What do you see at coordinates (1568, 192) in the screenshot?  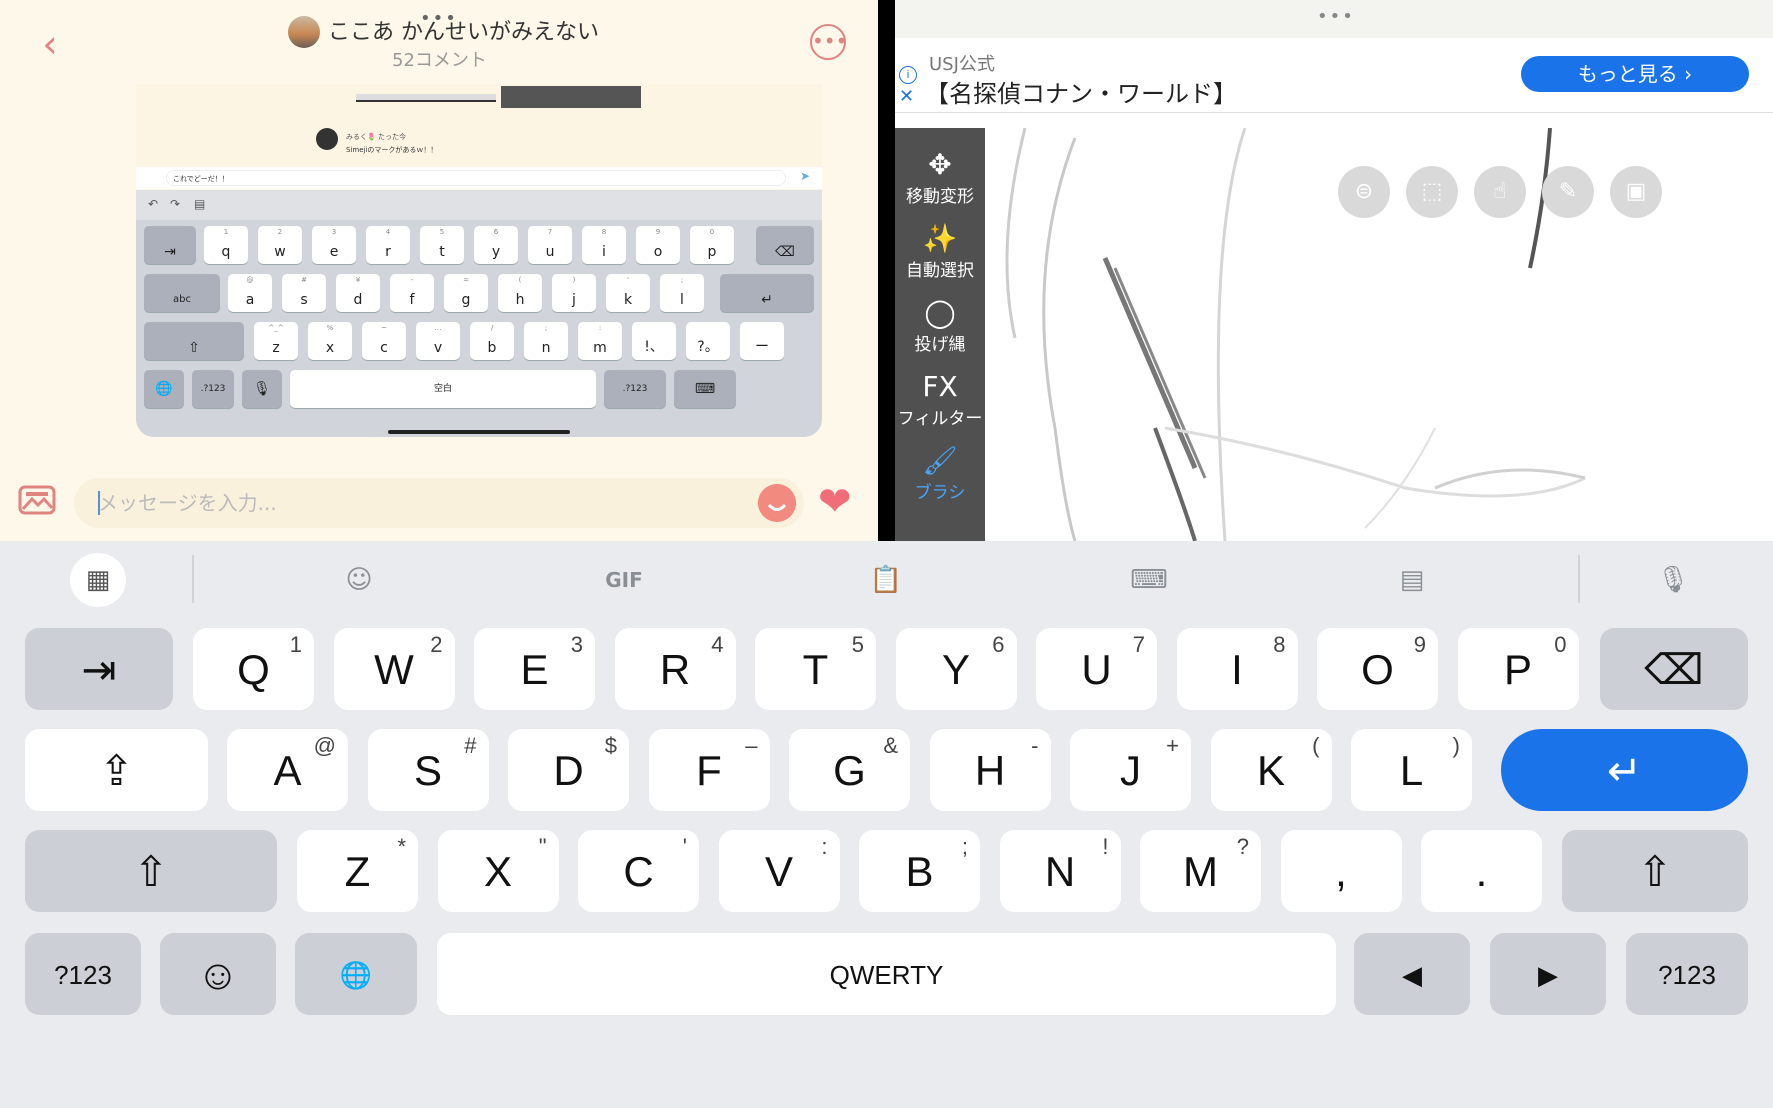 I see `ruler-icon: ✎` at bounding box center [1568, 192].